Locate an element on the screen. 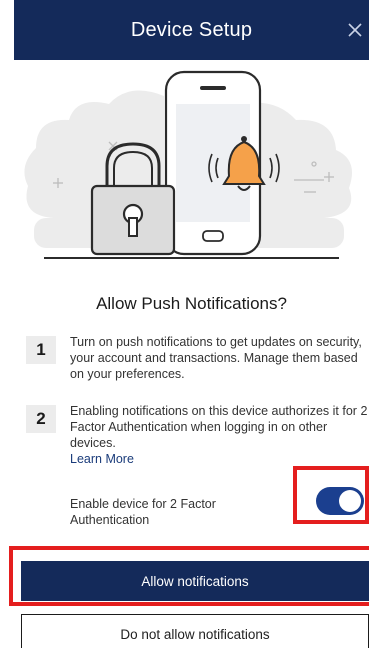 This screenshot has width=369, height=648. page-title: Device Setup is located at coordinates (191, 29).